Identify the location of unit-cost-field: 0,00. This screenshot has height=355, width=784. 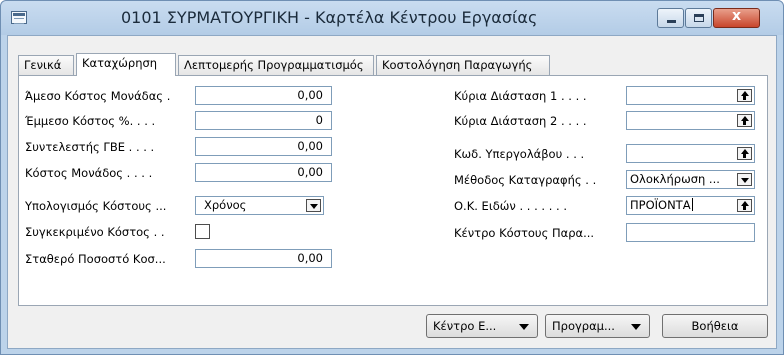
(263, 172).